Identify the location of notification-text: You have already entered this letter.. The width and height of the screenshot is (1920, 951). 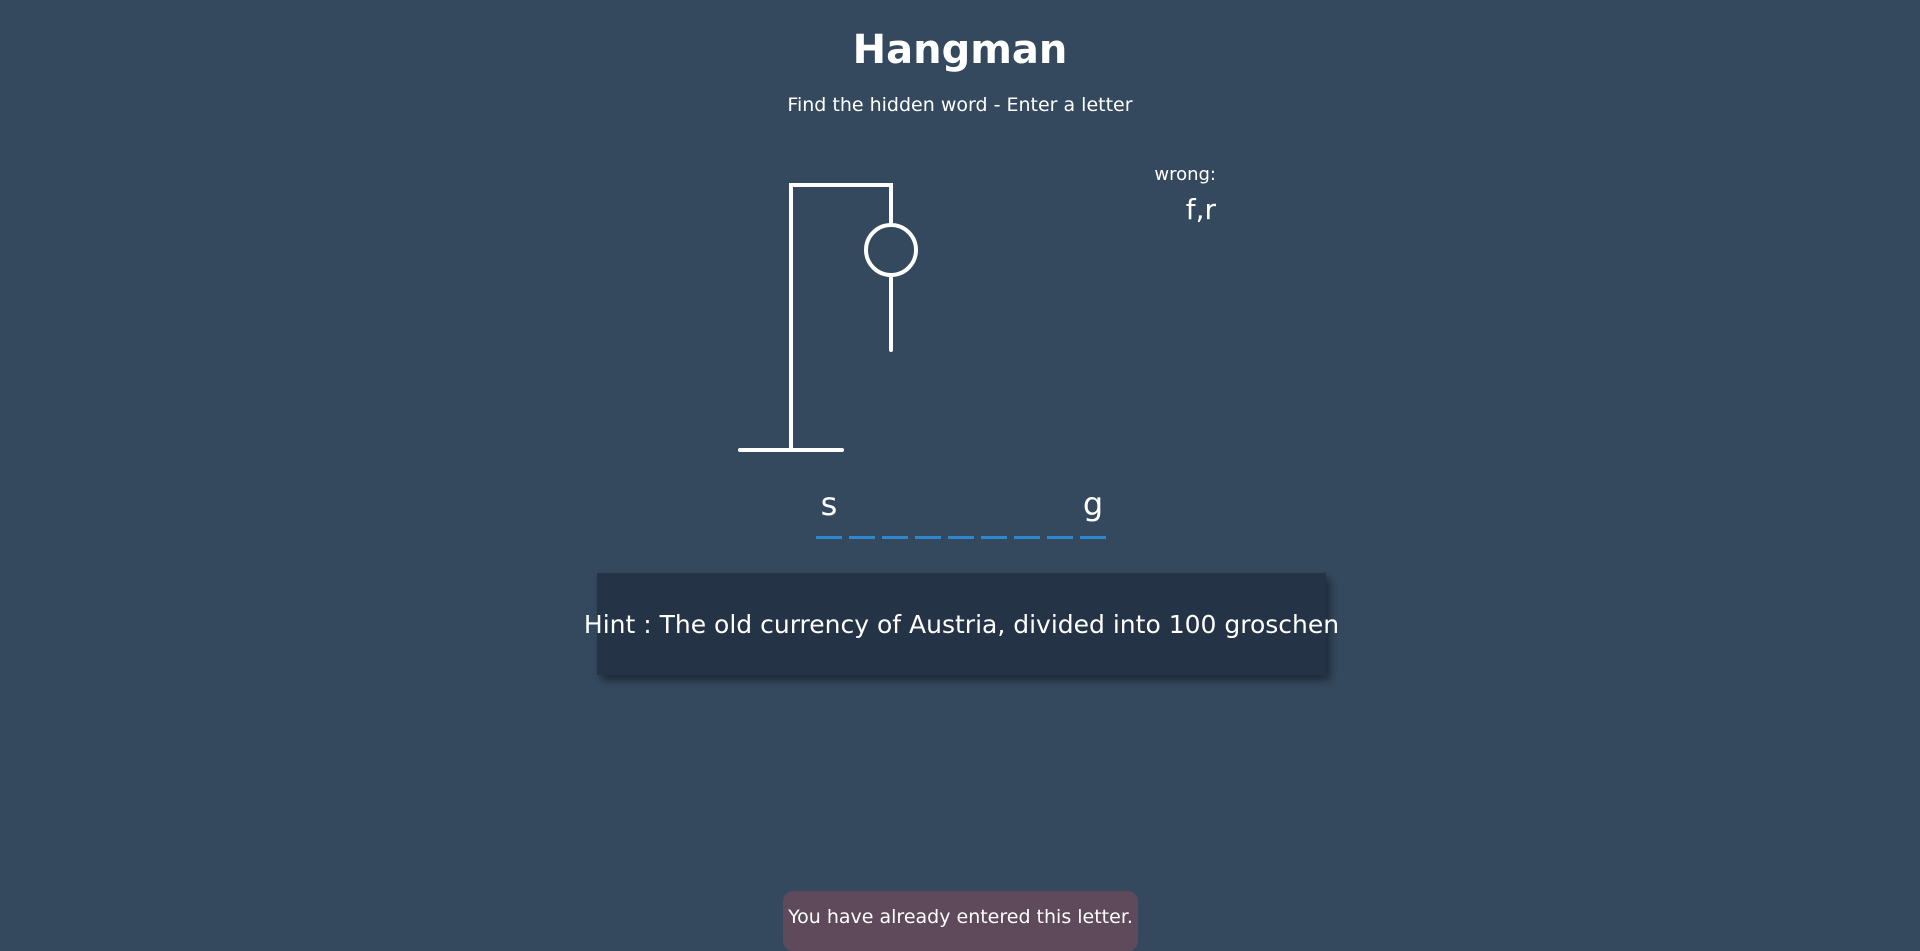
(960, 917).